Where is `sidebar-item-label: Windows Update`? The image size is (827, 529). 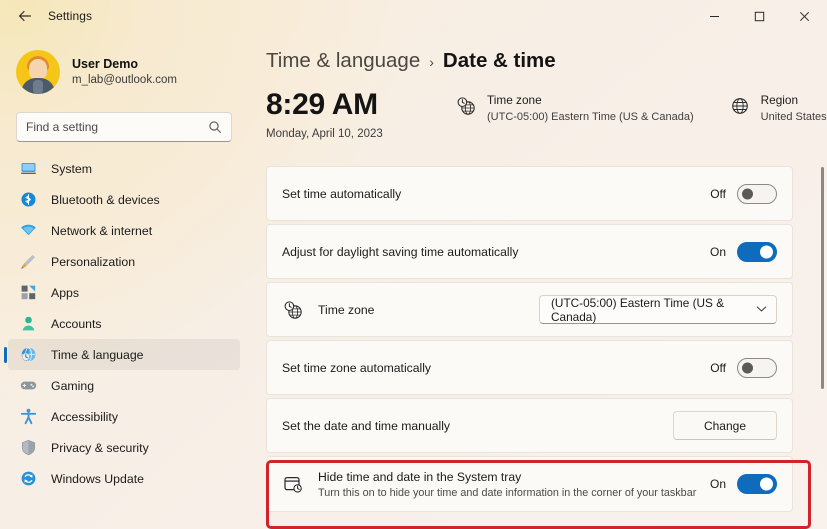
sidebar-item-label: Windows Update is located at coordinates (97, 478).